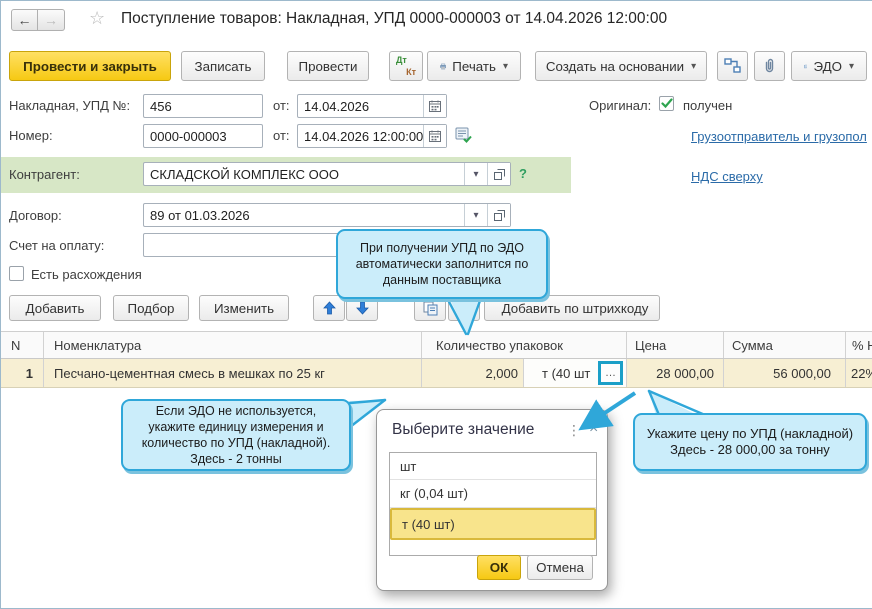 The height and width of the screenshot is (609, 872). What do you see at coordinates (16, 273) in the screenshot?
I see `discrepancies-checkbox` at bounding box center [16, 273].